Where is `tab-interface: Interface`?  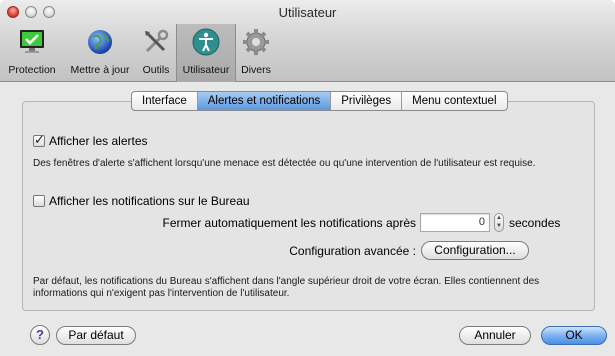
tab-interface: Interface is located at coordinates (164, 101).